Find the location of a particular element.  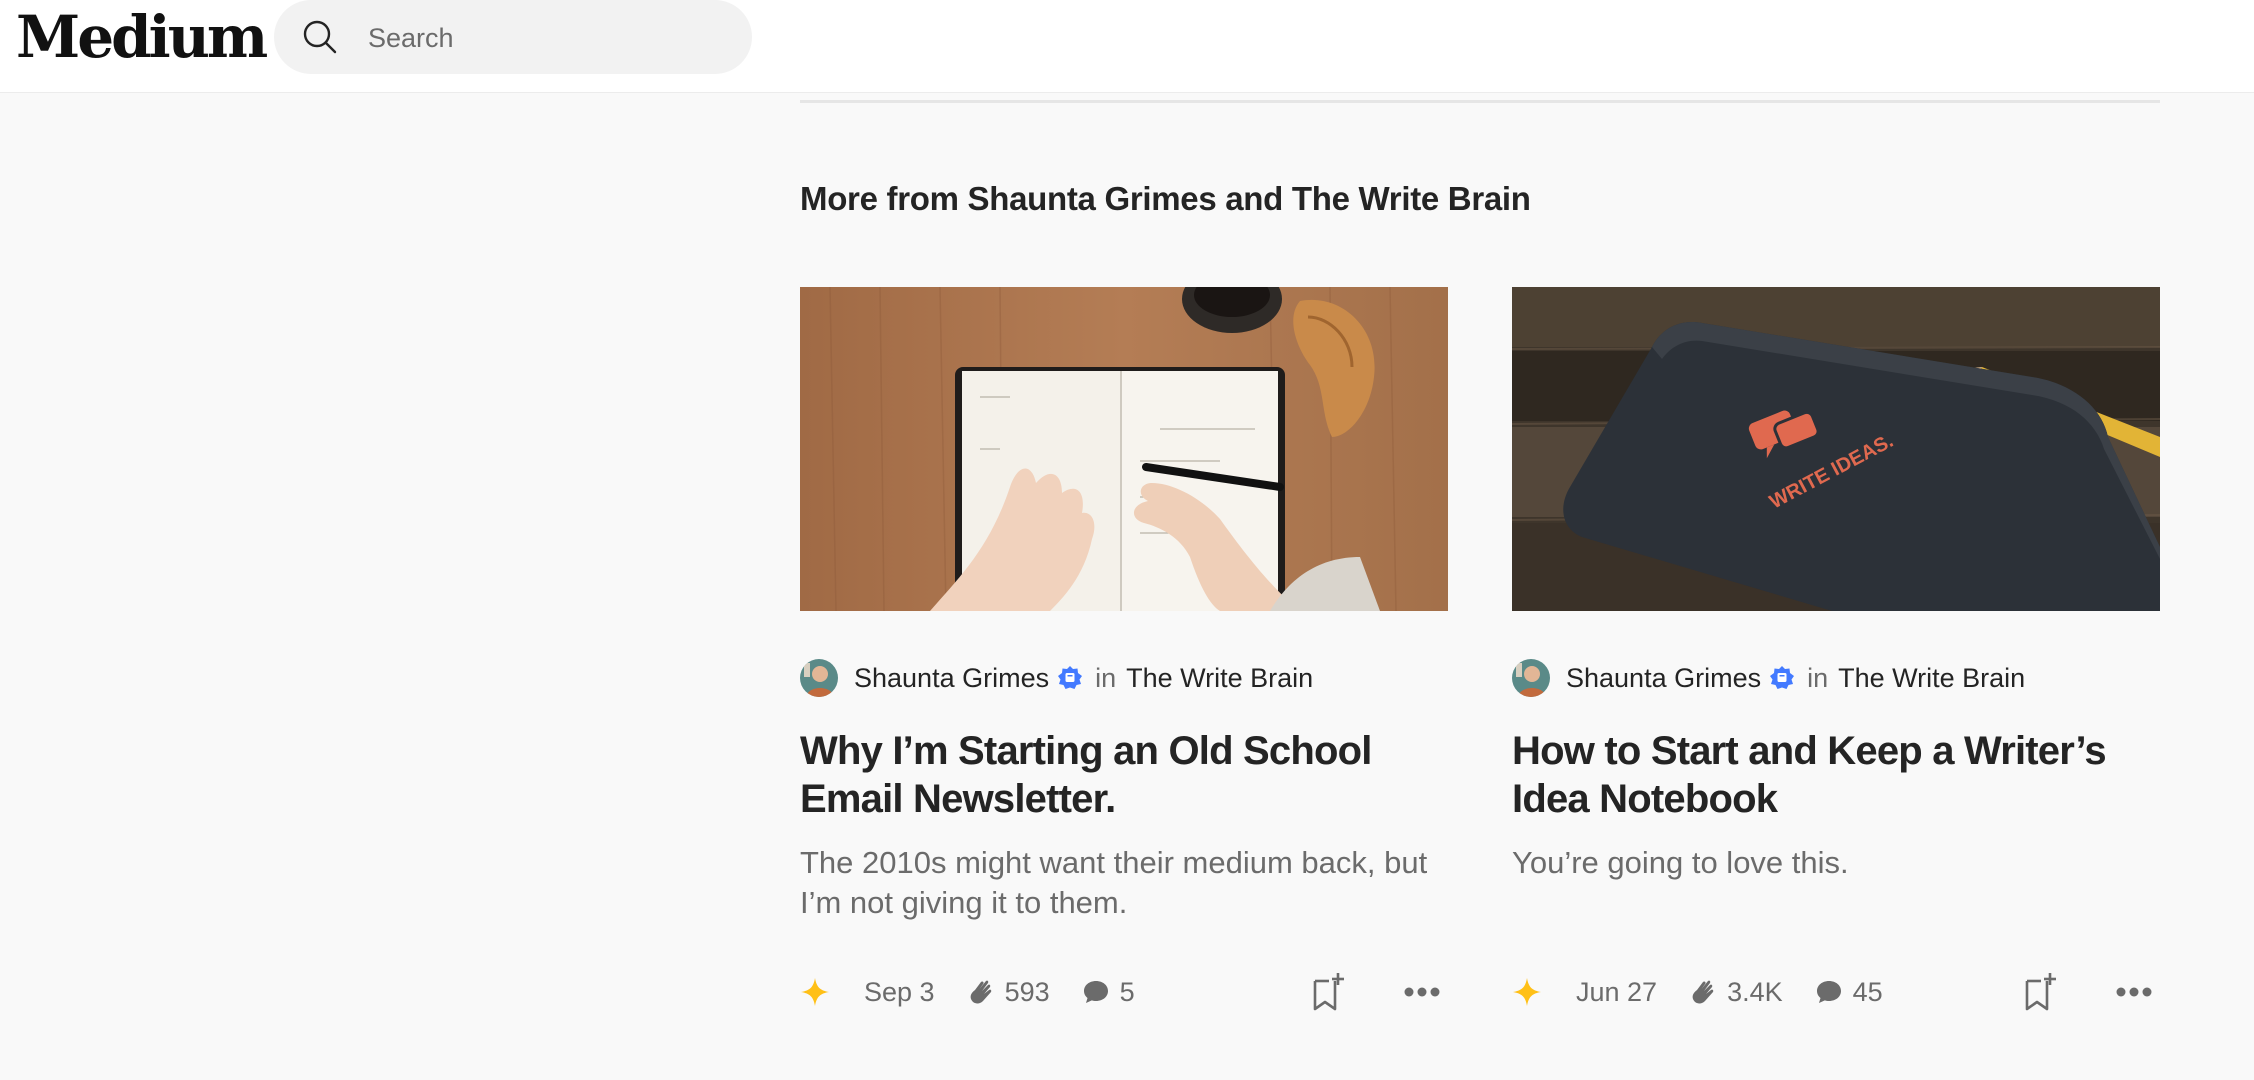

clap-count: 3.4K is located at coordinates (1755, 991).